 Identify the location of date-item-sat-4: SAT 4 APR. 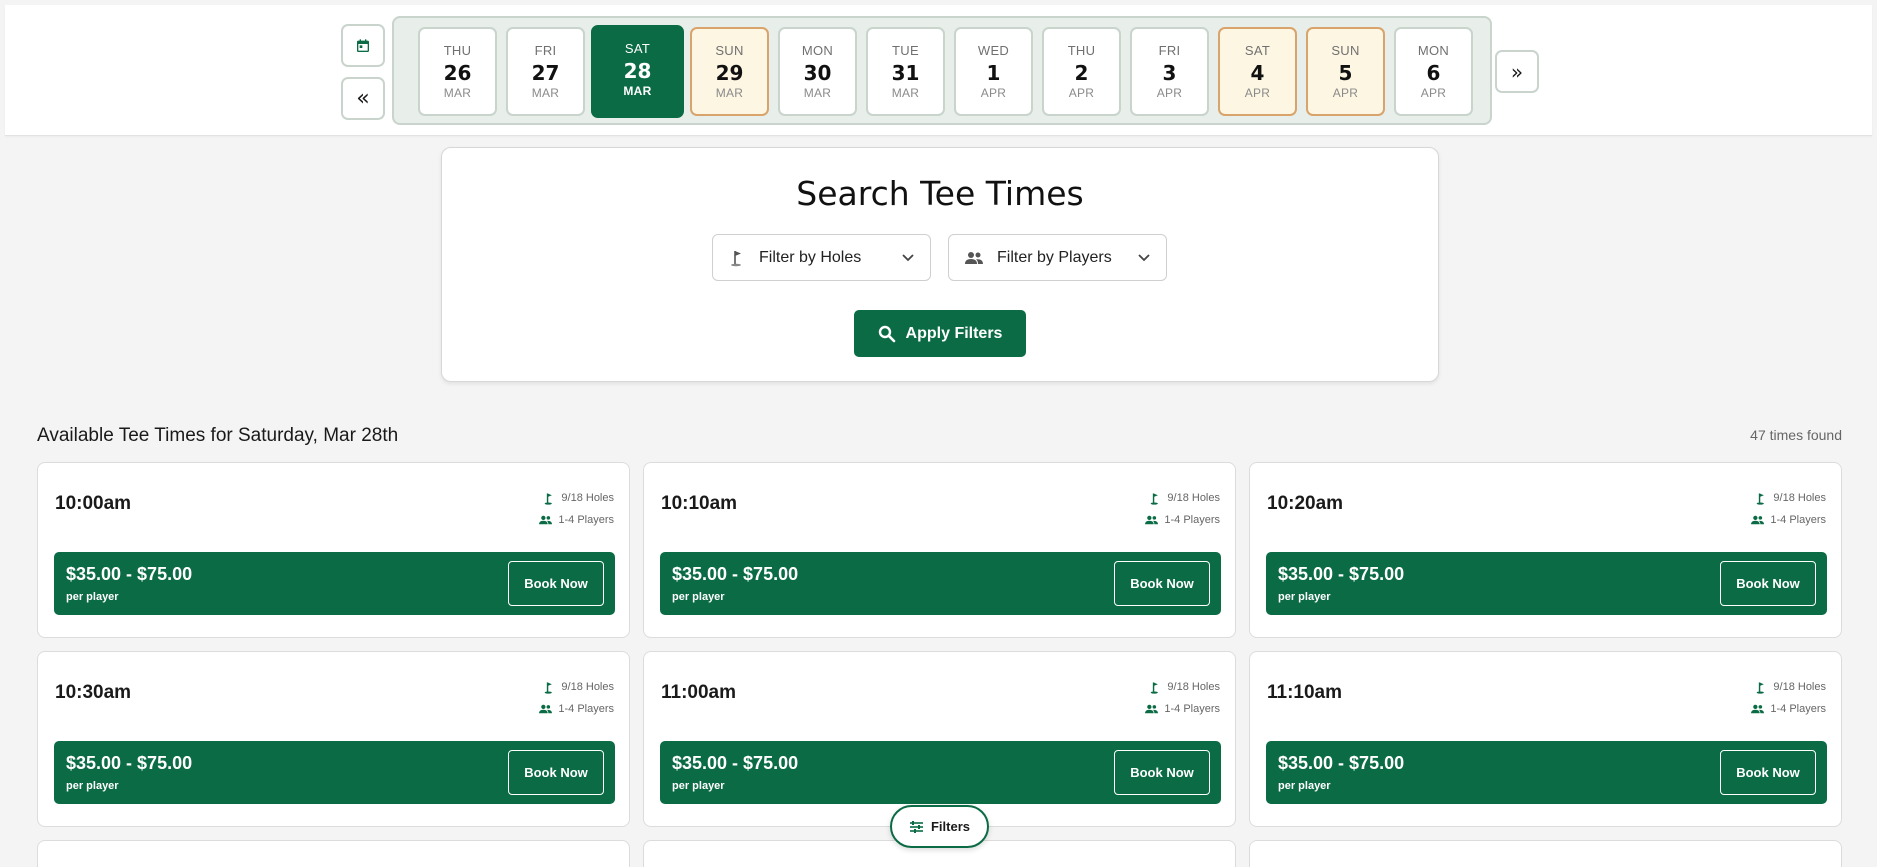
(1257, 71).